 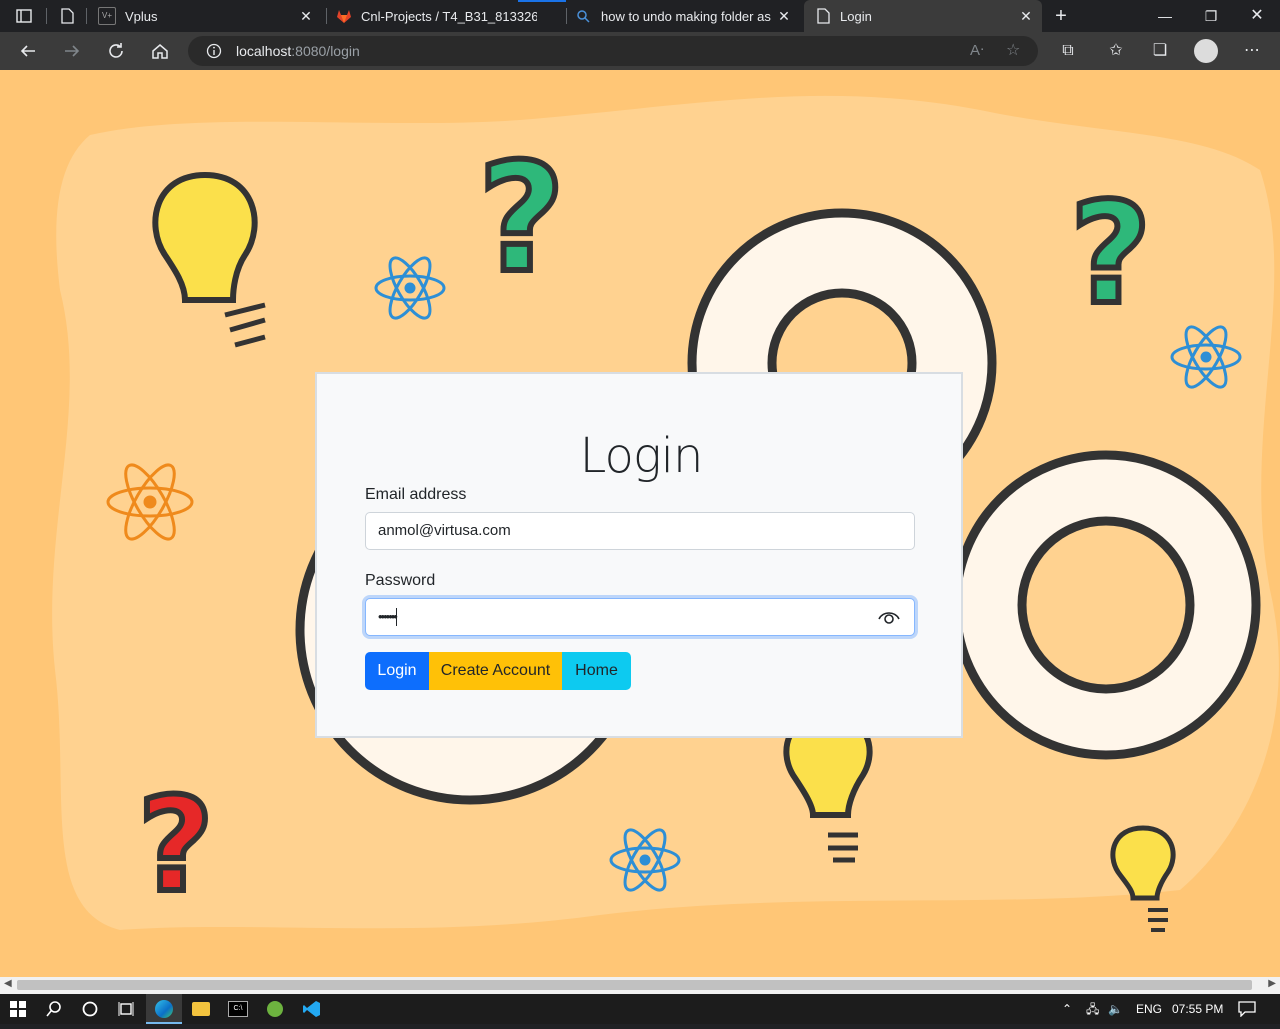 I want to click on home-button: Home, so click(x=596, y=671).